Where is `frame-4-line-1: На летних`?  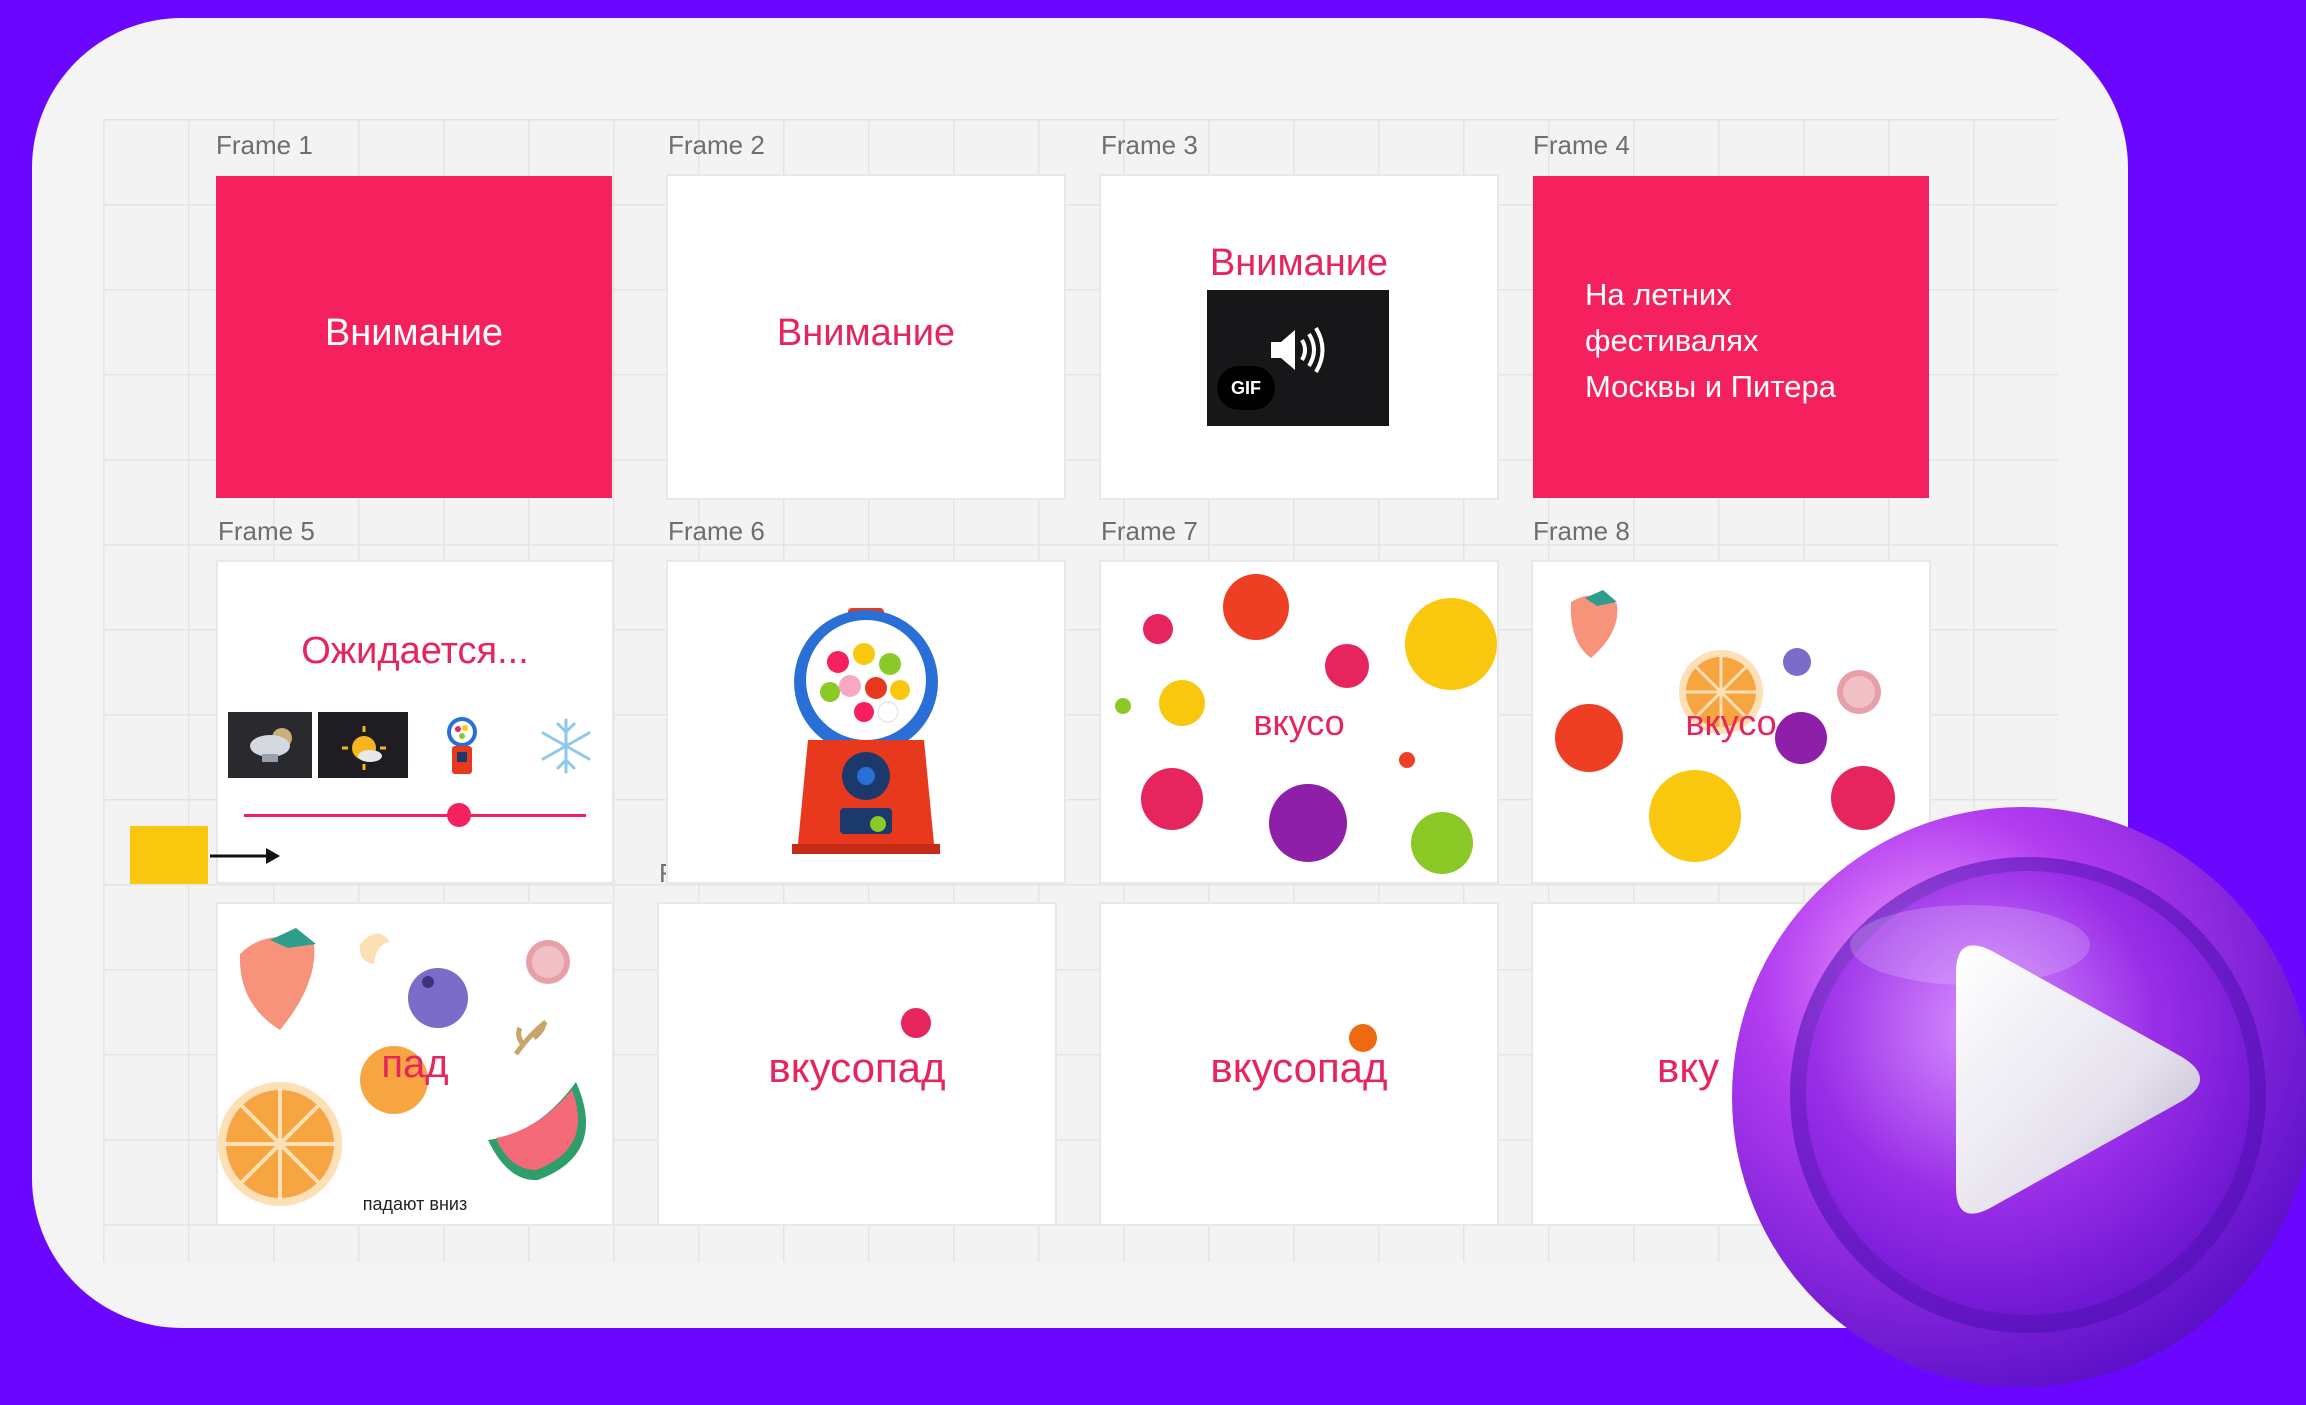 frame-4-line-1: На летних is located at coordinates (1658, 294).